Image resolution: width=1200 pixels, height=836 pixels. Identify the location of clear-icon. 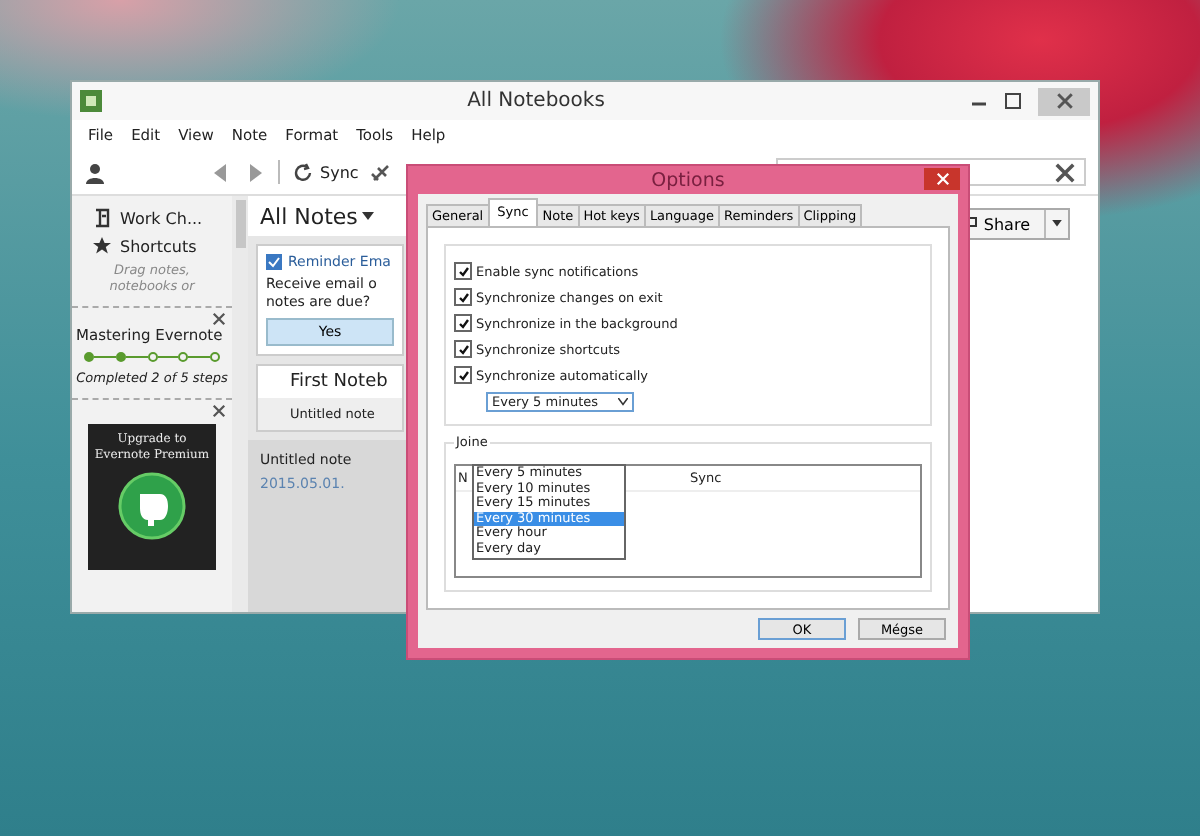
(1065, 172).